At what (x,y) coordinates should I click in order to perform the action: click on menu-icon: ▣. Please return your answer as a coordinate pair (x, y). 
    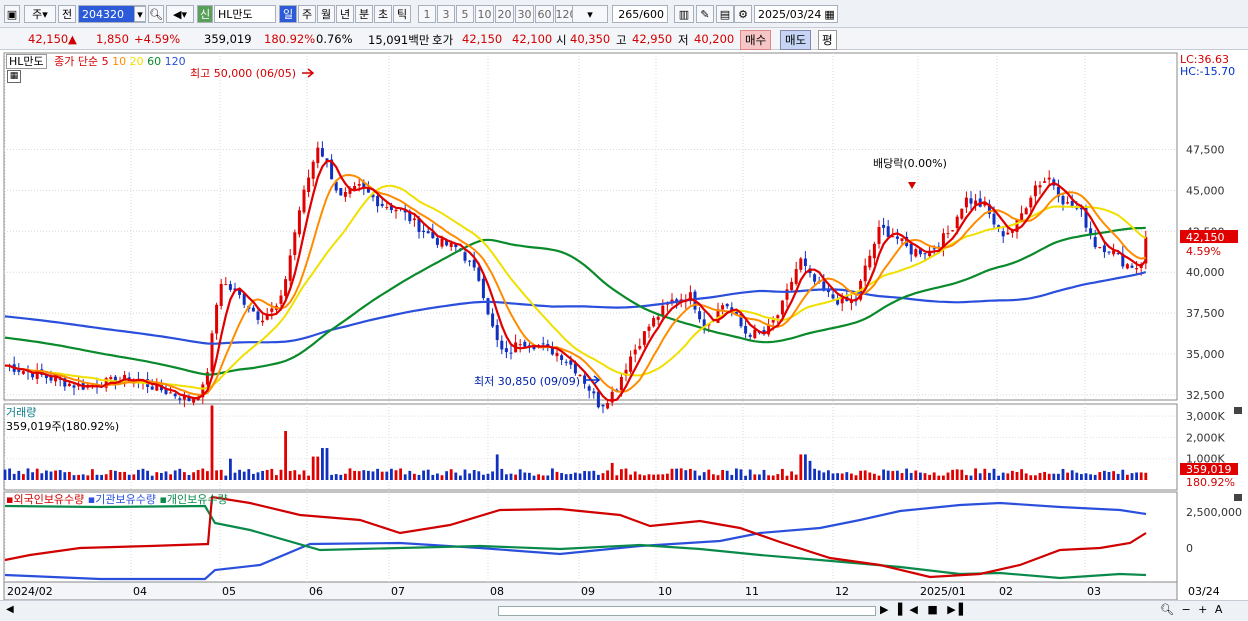
    Looking at the image, I should click on (12, 14).